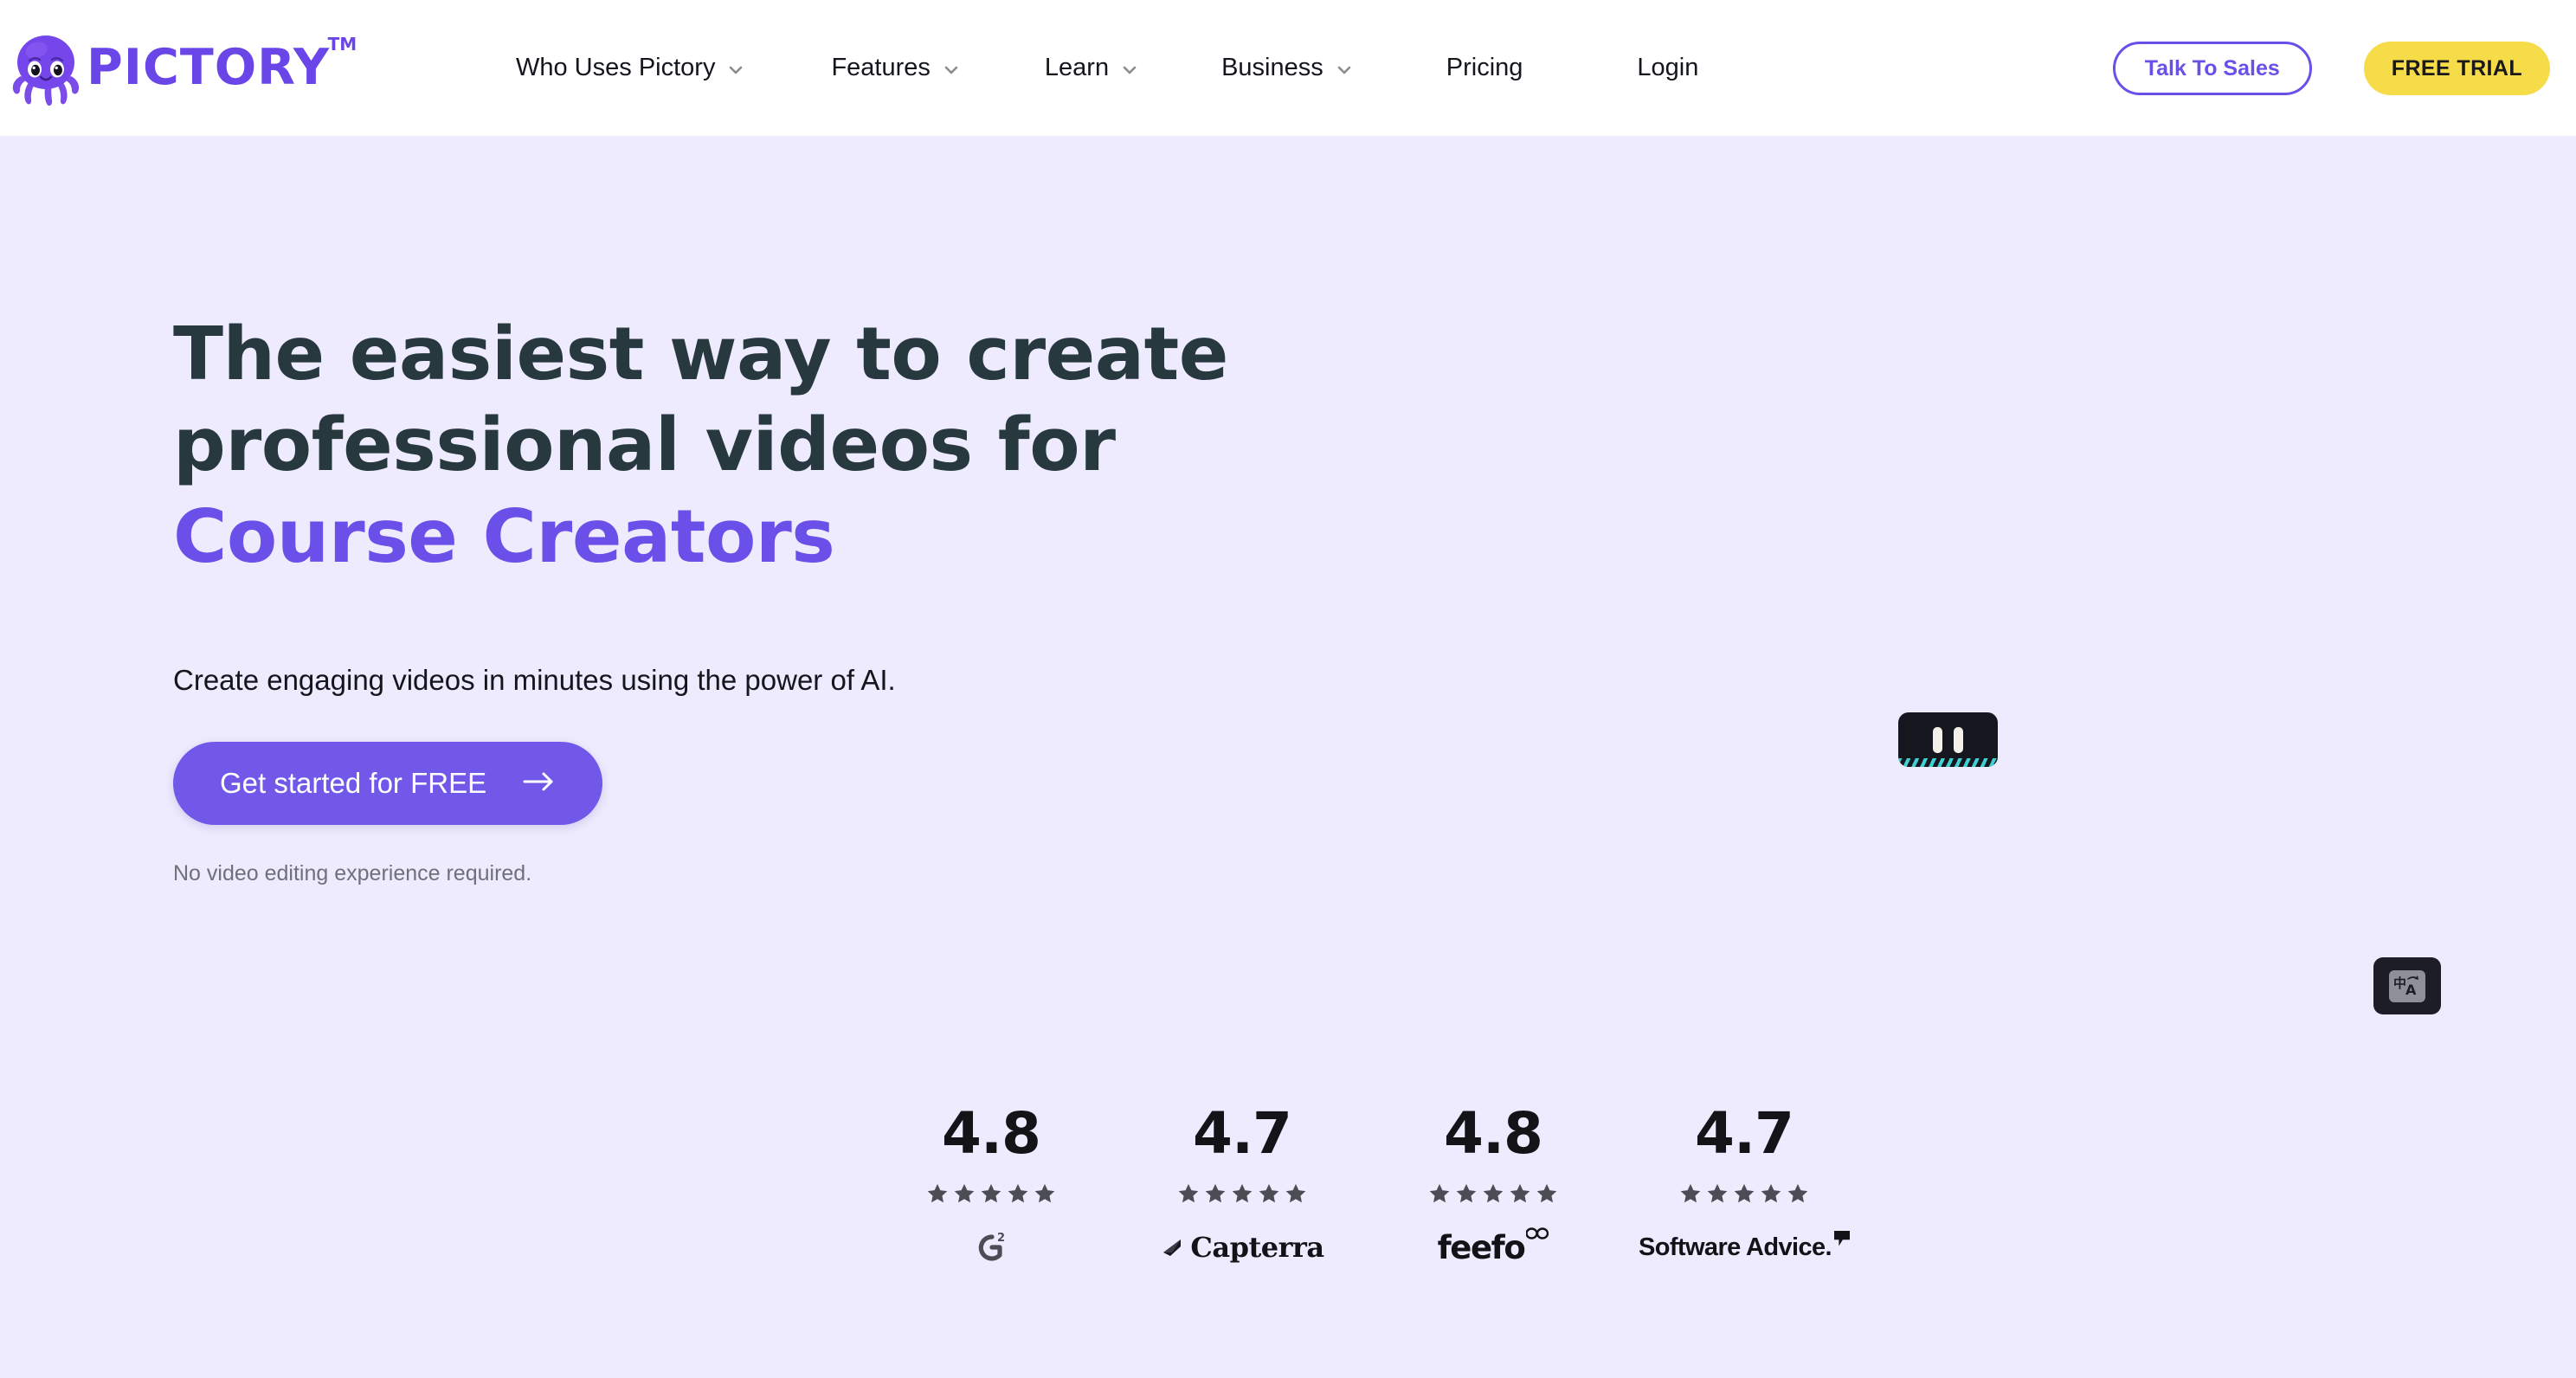 This screenshot has width=2576, height=1378. I want to click on pictory-logo: PICTORY TM, so click(183, 67).